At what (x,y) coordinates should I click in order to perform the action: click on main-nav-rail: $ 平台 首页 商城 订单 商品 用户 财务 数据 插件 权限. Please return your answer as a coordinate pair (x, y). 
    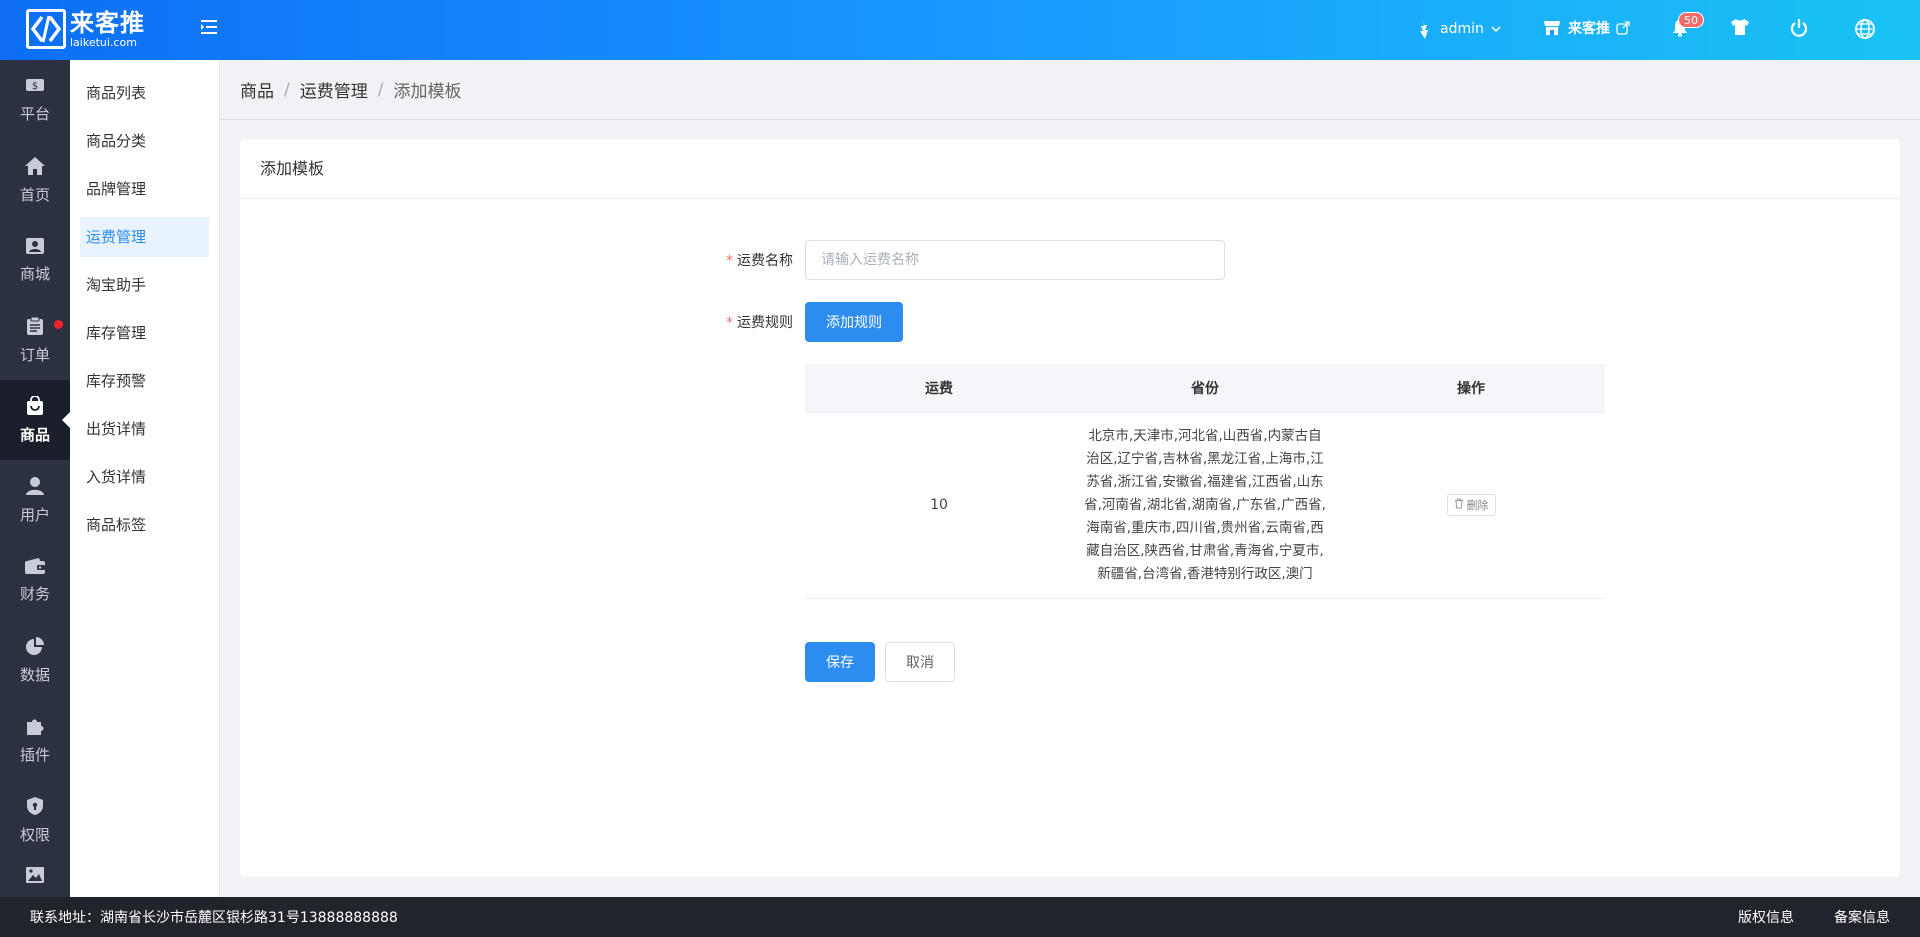
    Looking at the image, I should click on (35, 478).